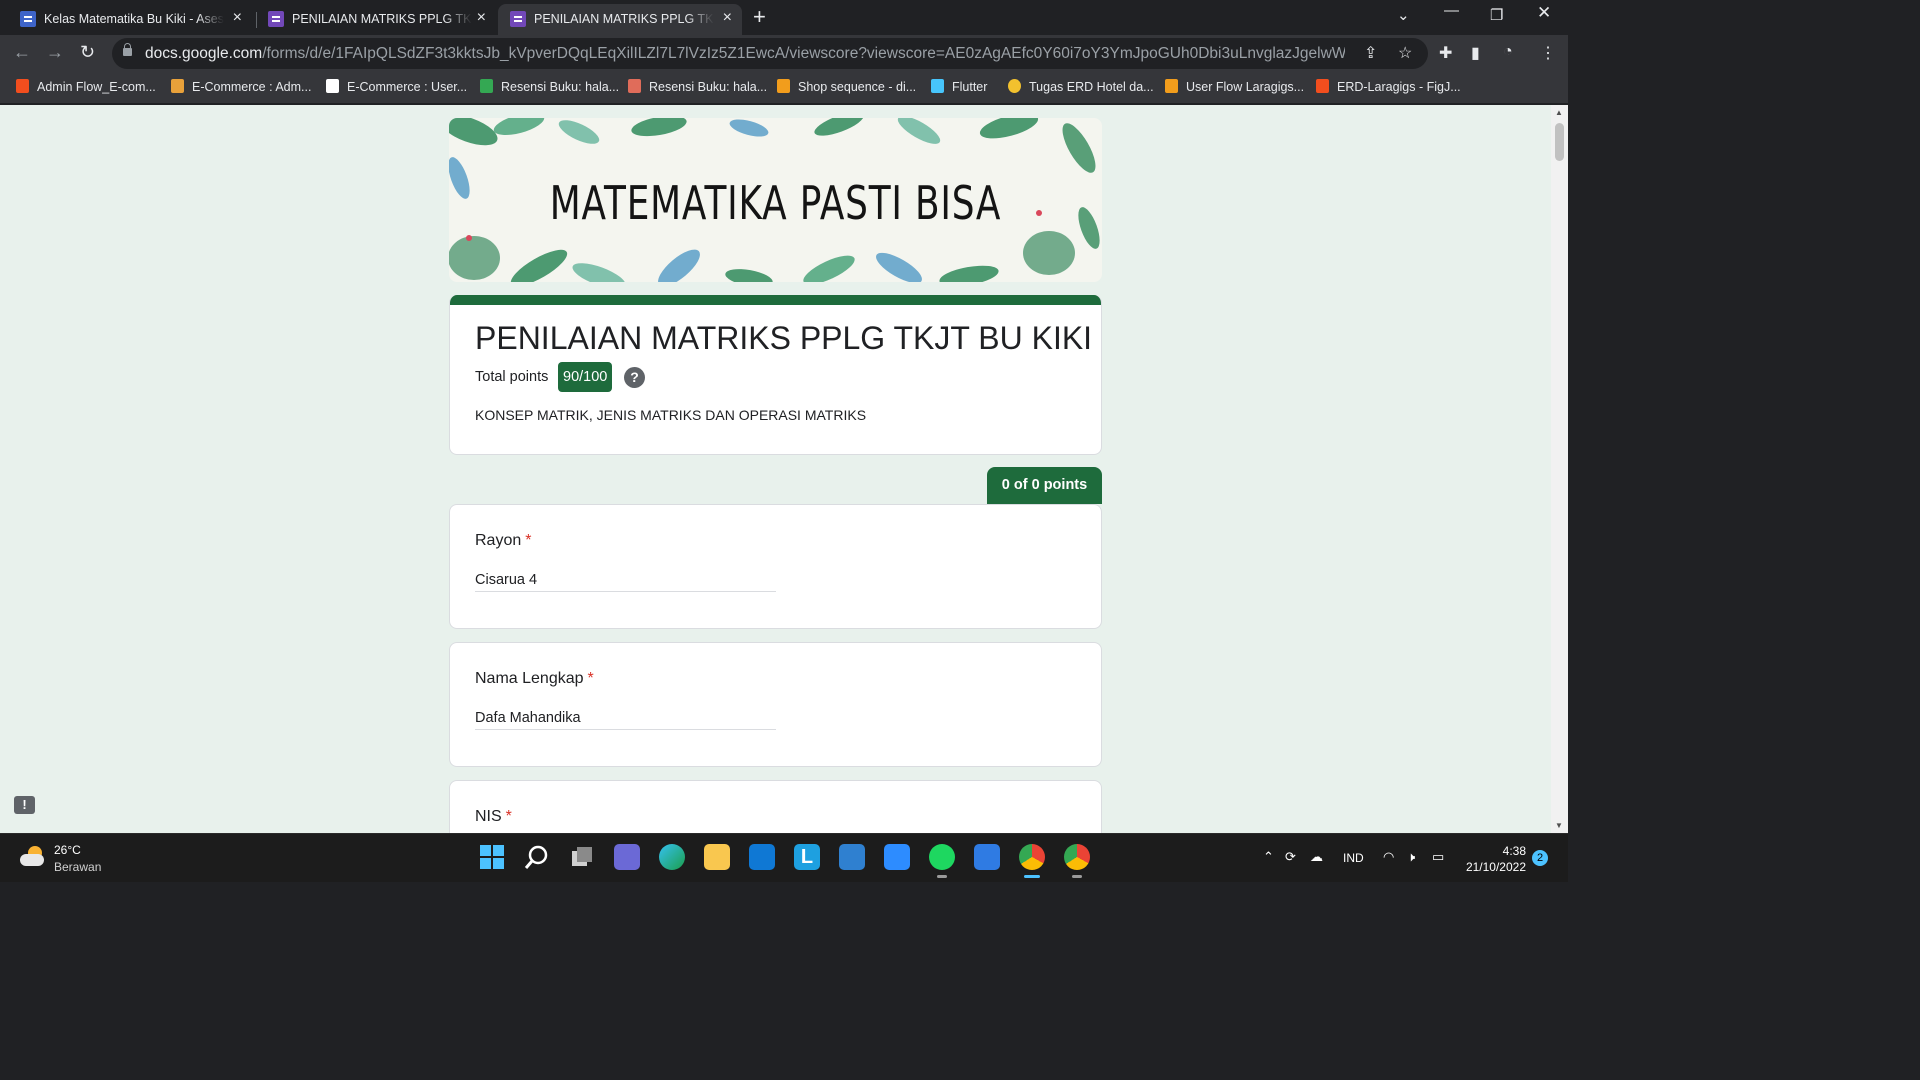  I want to click on lemon-icon, so click(1014, 86).